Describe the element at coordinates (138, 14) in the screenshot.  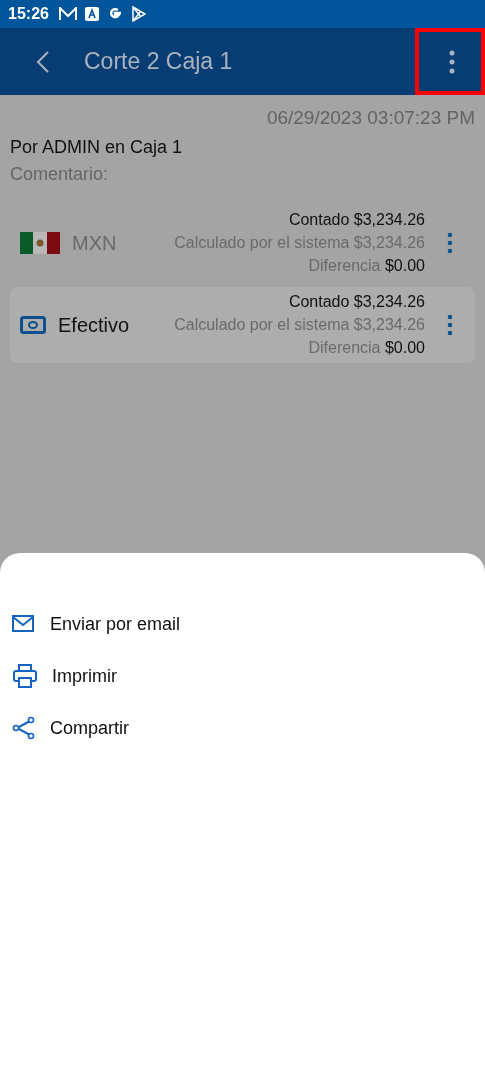
I see `play-icon` at that location.